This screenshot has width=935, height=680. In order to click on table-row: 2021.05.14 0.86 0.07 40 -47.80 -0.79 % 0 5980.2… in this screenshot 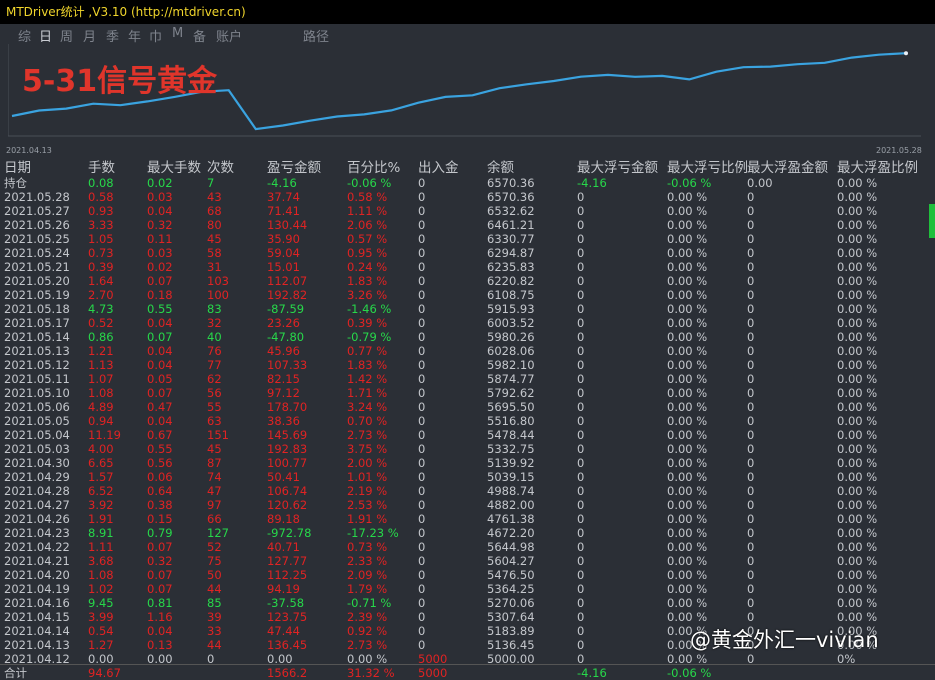, I will do `click(467, 337)`.